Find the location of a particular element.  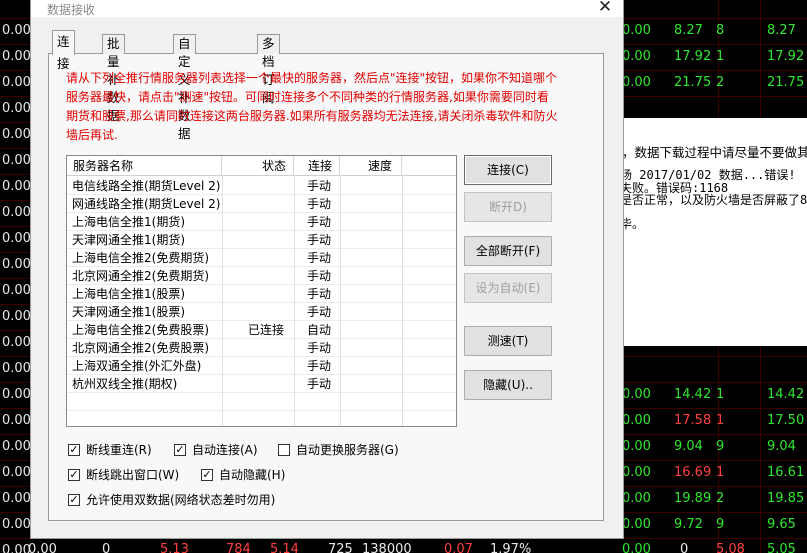

server-row: 北京网通全推2(免费股票) 手动 is located at coordinates (261, 348).